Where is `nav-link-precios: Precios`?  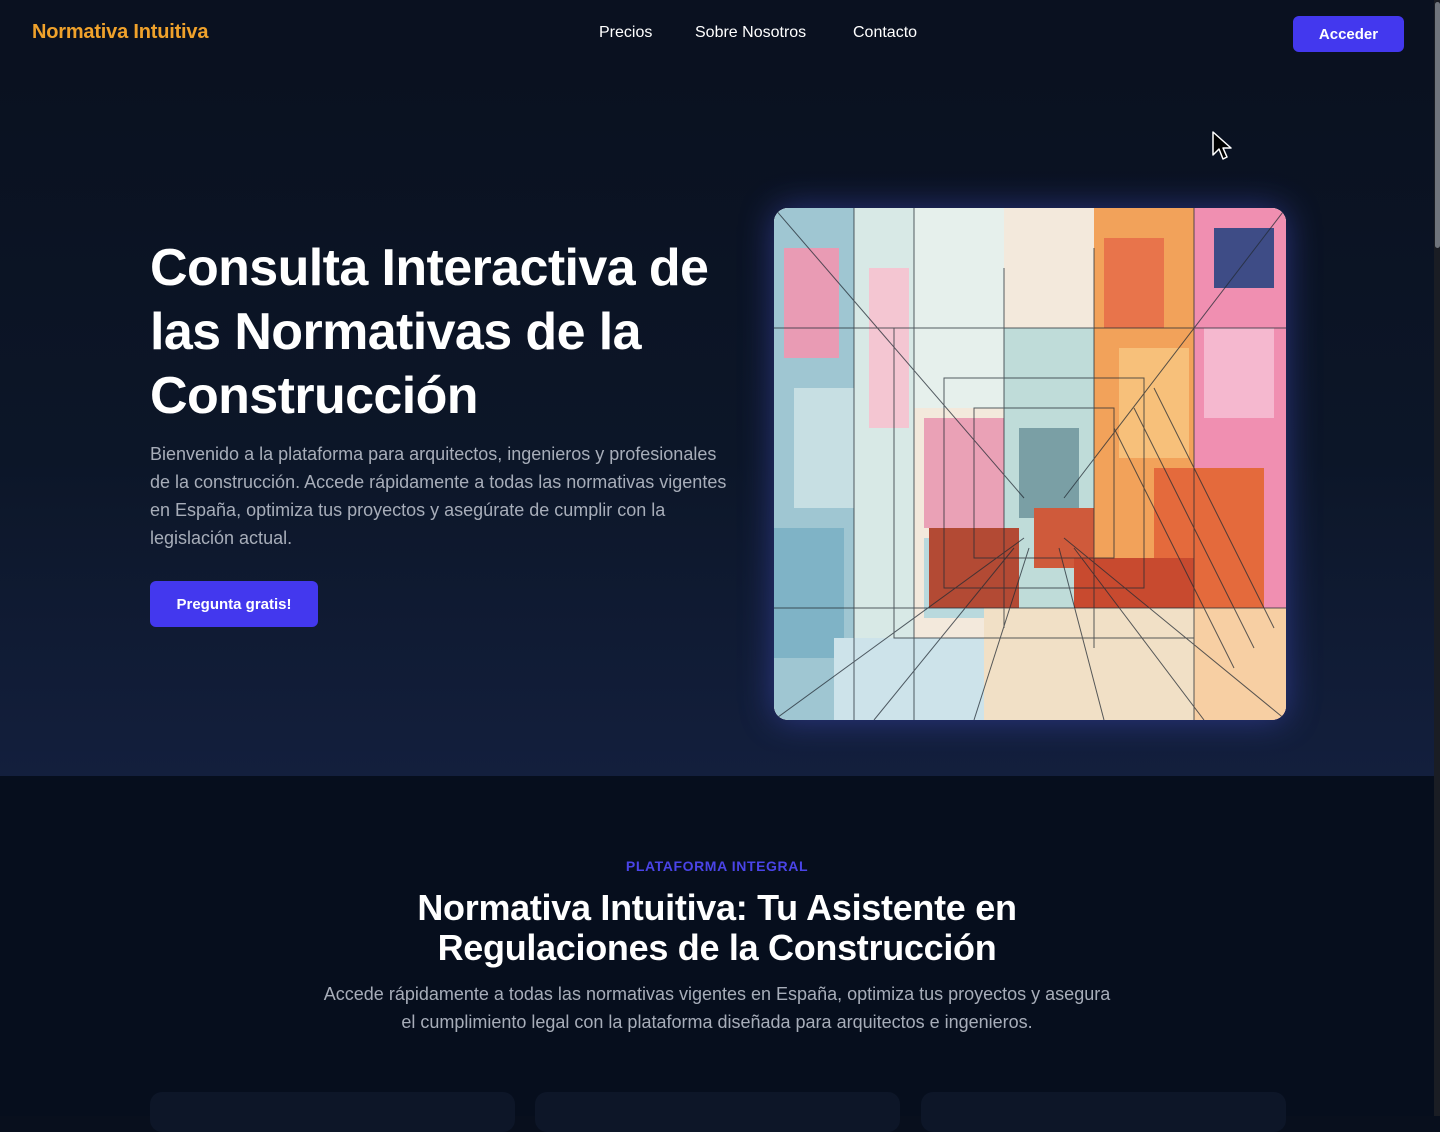
nav-link-precios: Precios is located at coordinates (625, 33).